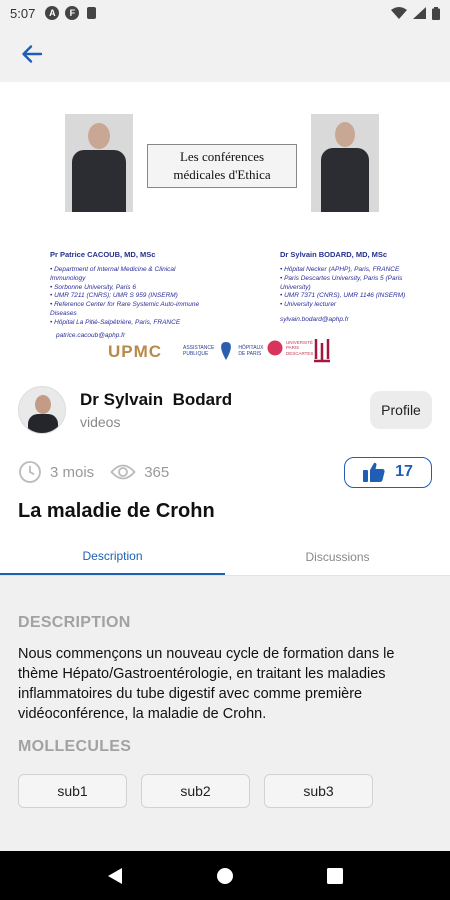 The height and width of the screenshot is (900, 450). Describe the element at coordinates (30, 472) in the screenshot. I see `clock-icon` at that location.